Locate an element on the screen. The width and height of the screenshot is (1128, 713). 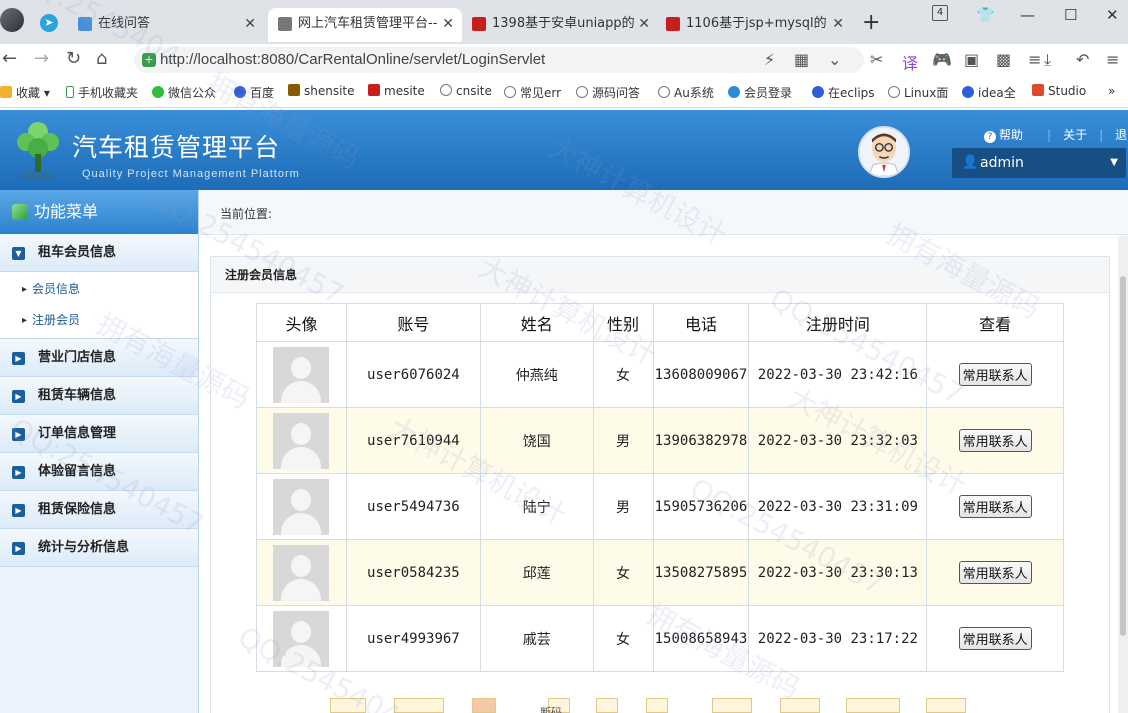
maximize-icon: ☐ is located at coordinates (1070, 15).